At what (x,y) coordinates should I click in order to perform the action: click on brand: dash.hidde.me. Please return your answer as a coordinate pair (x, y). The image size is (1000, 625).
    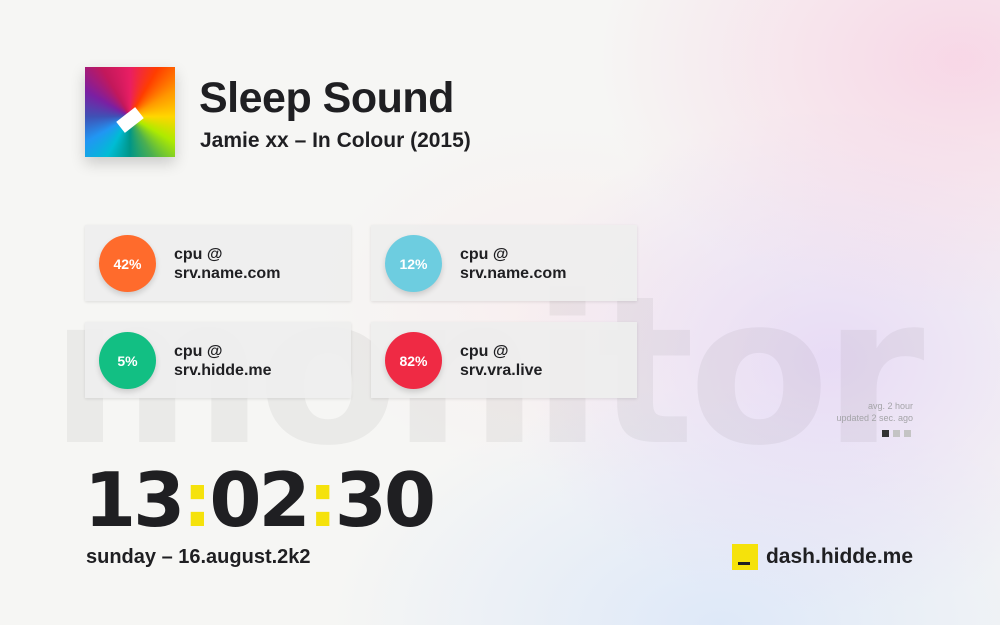
    Looking at the image, I should click on (822, 557).